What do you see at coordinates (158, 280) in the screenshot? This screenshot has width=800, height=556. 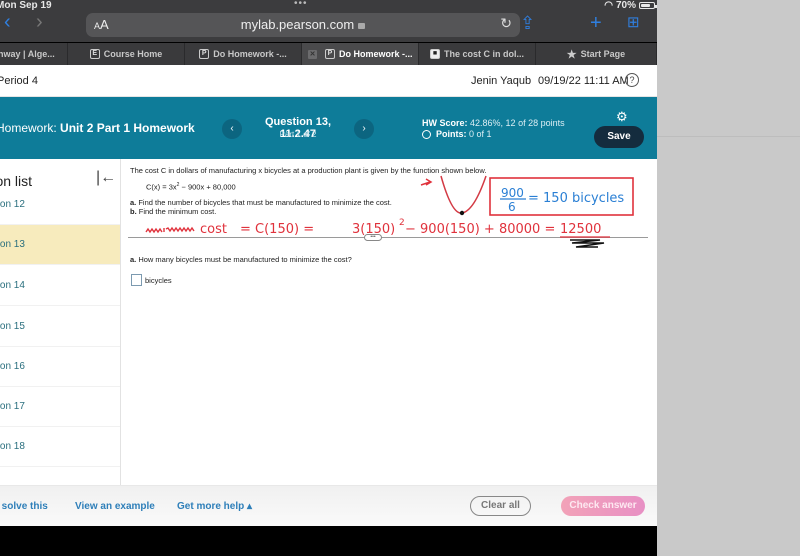 I see `answer-unit: bicycles` at bounding box center [158, 280].